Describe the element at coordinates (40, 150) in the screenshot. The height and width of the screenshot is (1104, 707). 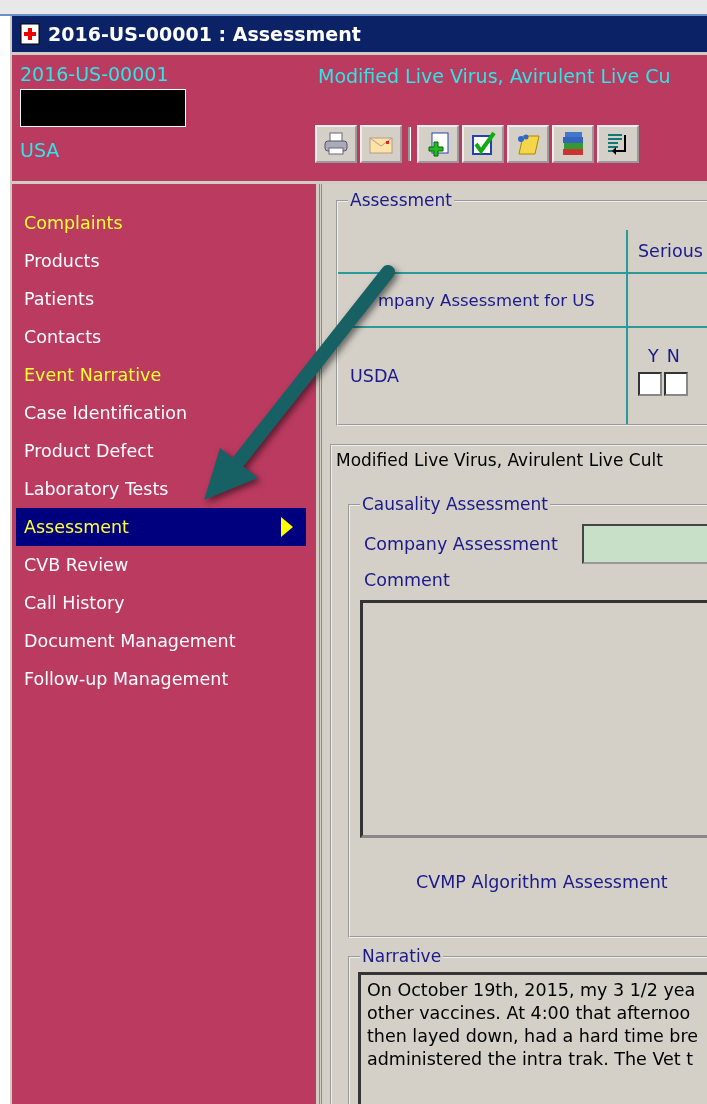
I see `country-label: USA` at that location.